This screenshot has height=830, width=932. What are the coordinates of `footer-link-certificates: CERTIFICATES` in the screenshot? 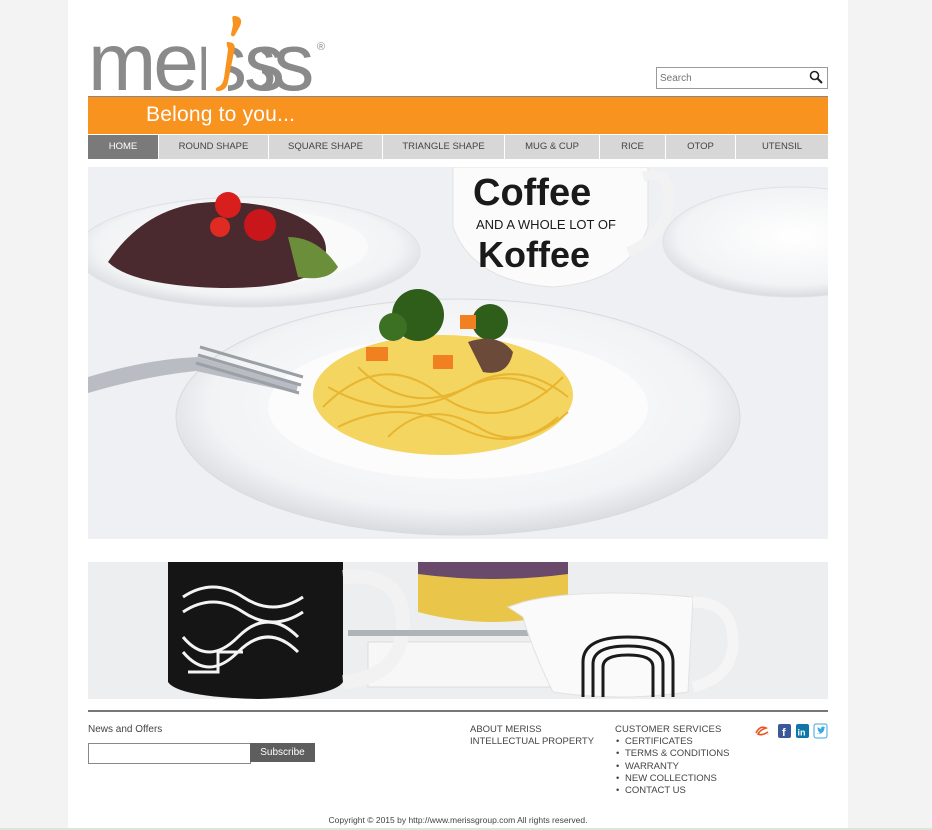 It's located at (673, 742).